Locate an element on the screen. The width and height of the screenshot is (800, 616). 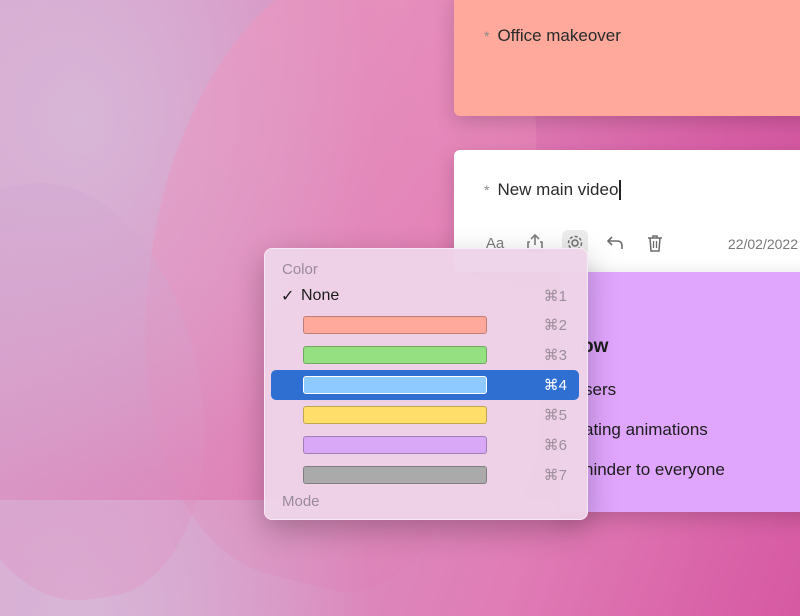
note-date: 22/02/2022 is located at coordinates (762, 244).